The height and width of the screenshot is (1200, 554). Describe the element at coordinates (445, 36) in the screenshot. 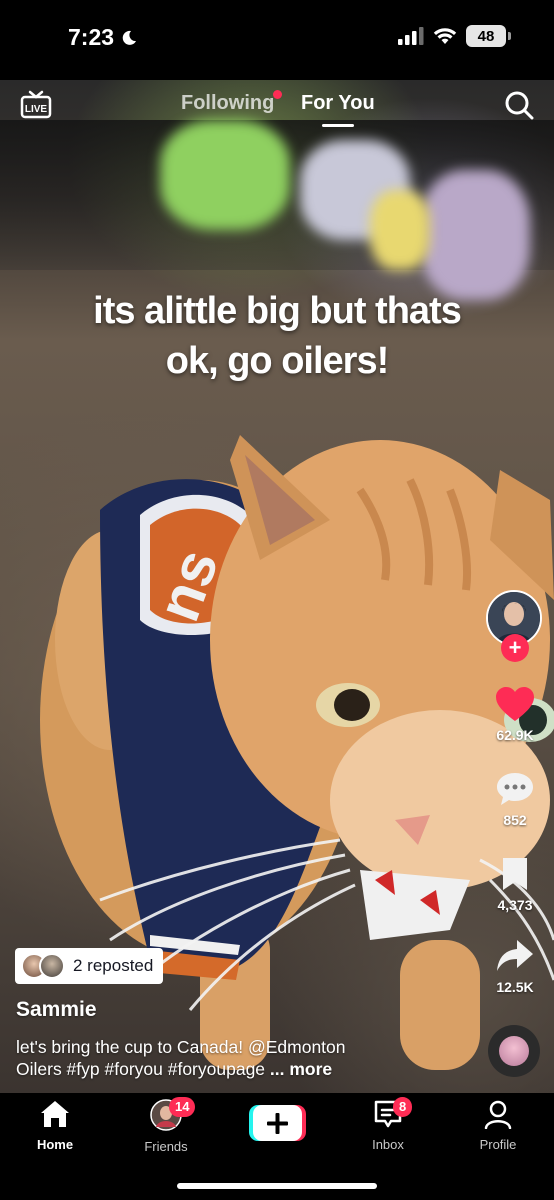

I see `wifi-icon` at that location.